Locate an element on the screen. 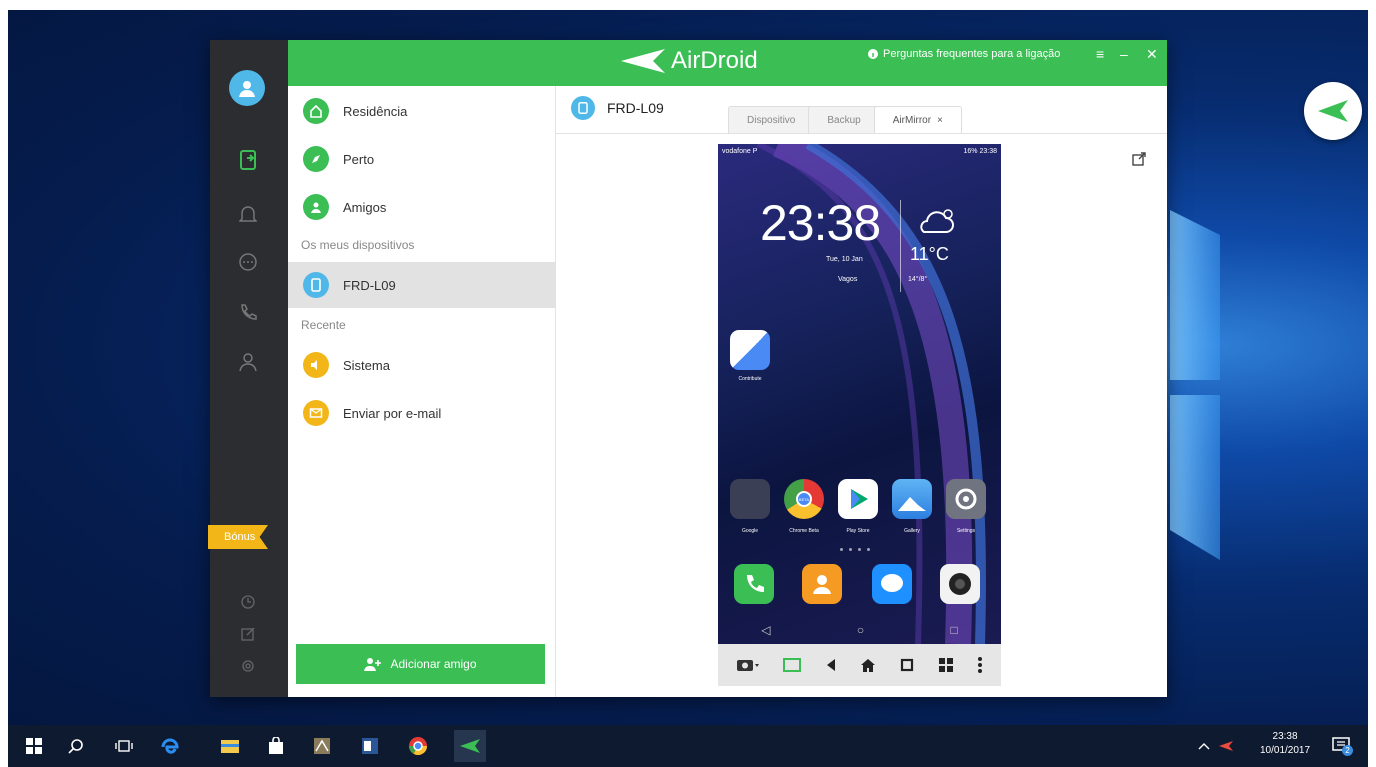 This screenshot has width=1376, height=767. tray-clock: 23:38 10/01/2017 is located at coordinates (1285, 744).